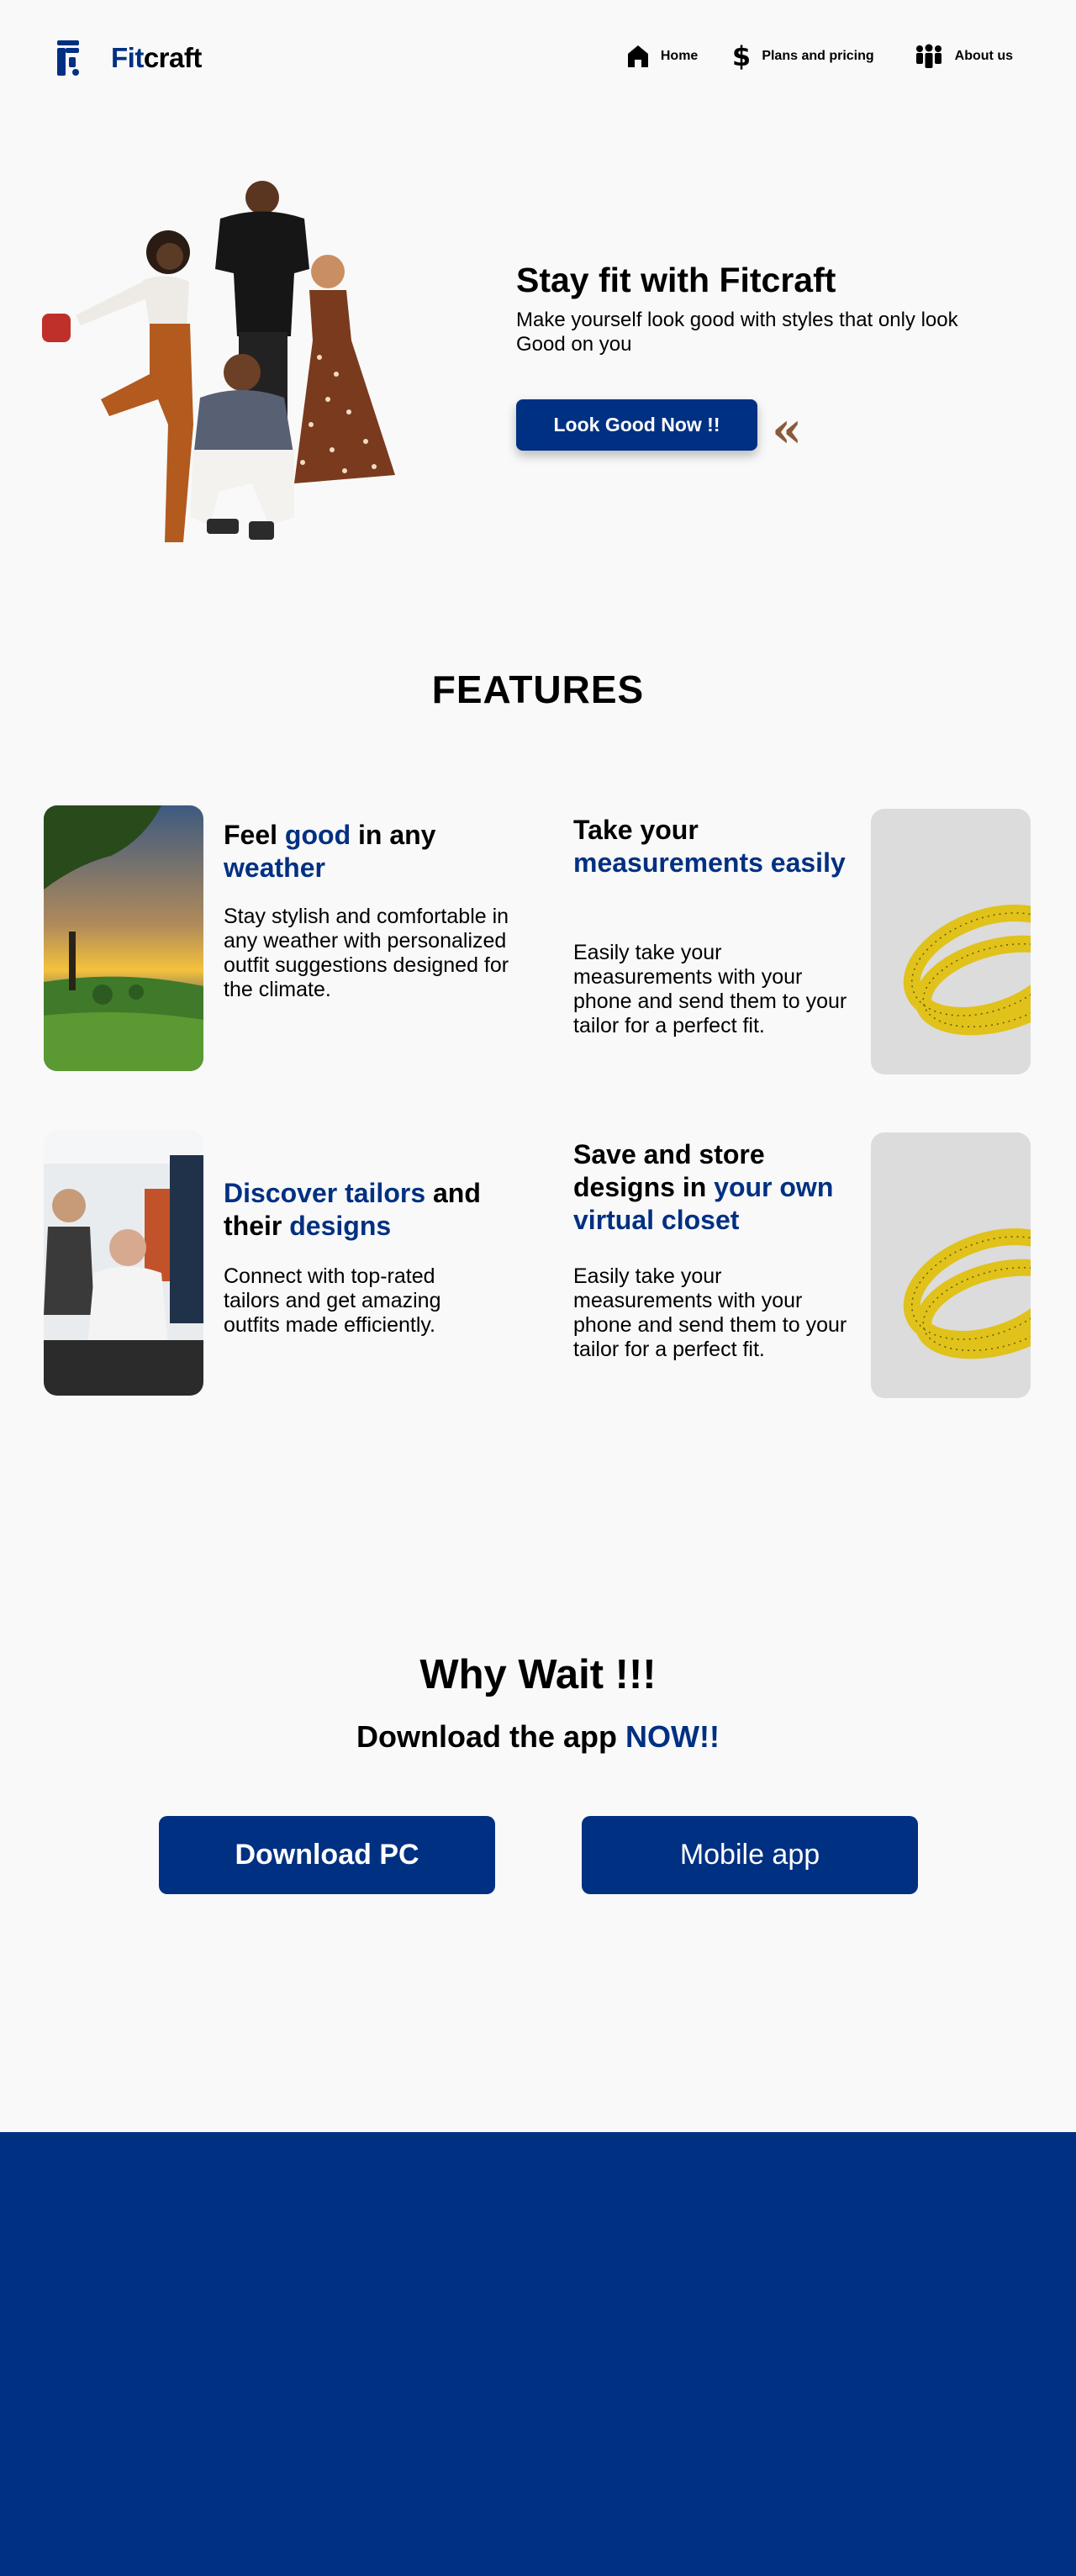 Image resolution: width=1076 pixels, height=2576 pixels. I want to click on brand-name-prefix: Fit, so click(127, 58).